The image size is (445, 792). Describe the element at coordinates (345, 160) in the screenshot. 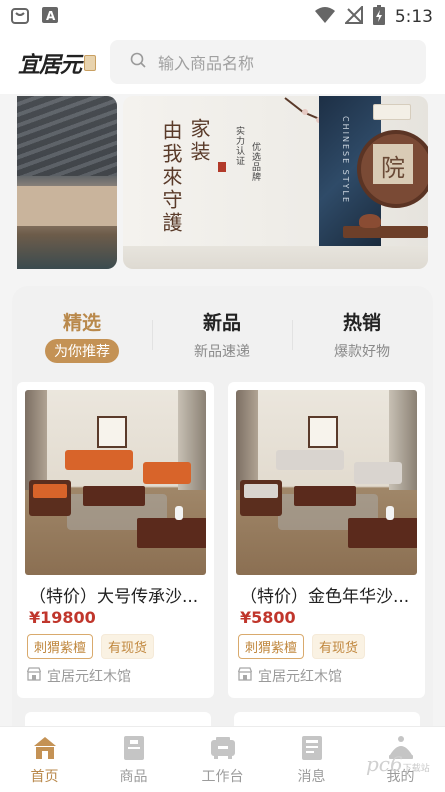

I see `banner-panel-text: CHINESE STYLE` at that location.